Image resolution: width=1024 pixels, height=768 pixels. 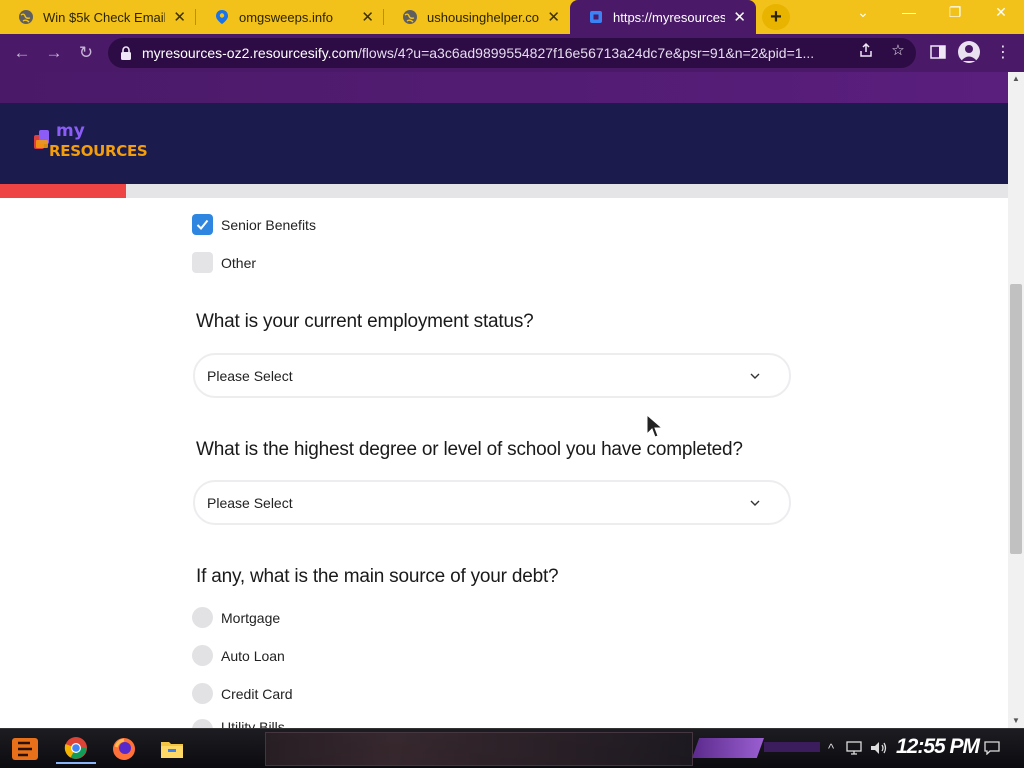 What do you see at coordinates (70, 131) in the screenshot?
I see `logo-word-my: my` at bounding box center [70, 131].